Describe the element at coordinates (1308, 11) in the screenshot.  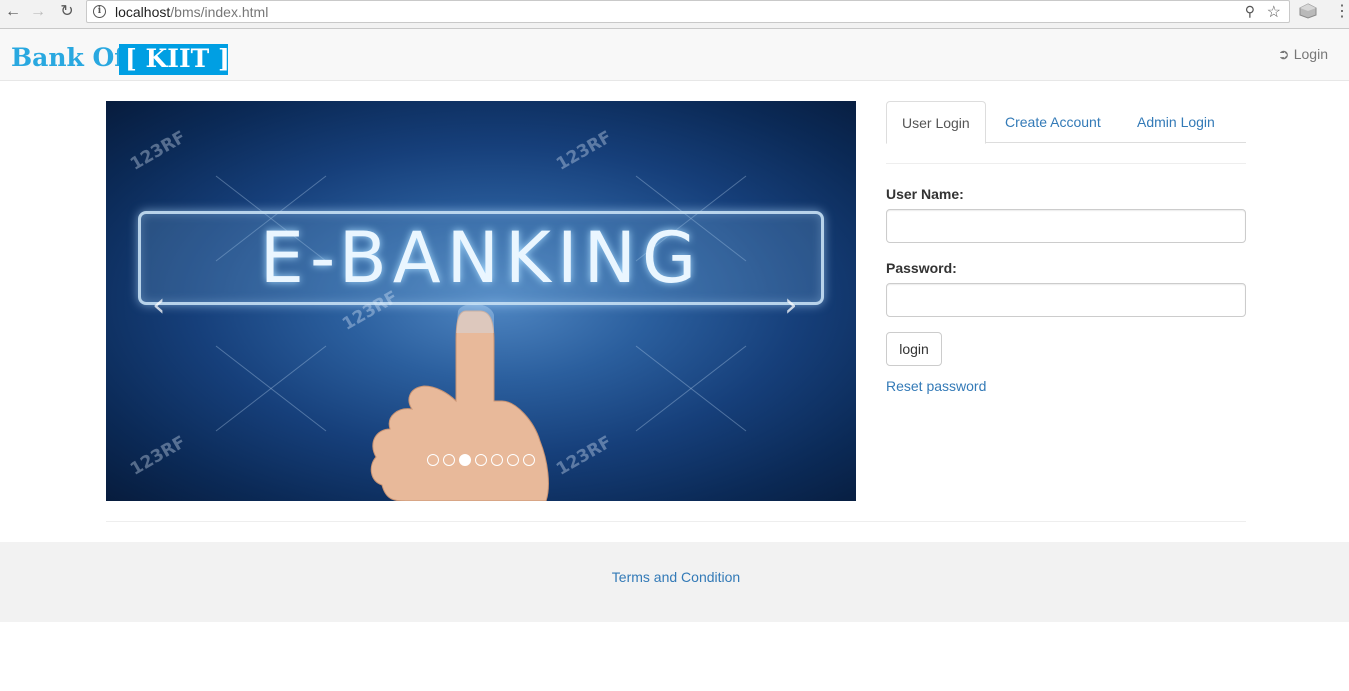
I see `extension-icon` at that location.